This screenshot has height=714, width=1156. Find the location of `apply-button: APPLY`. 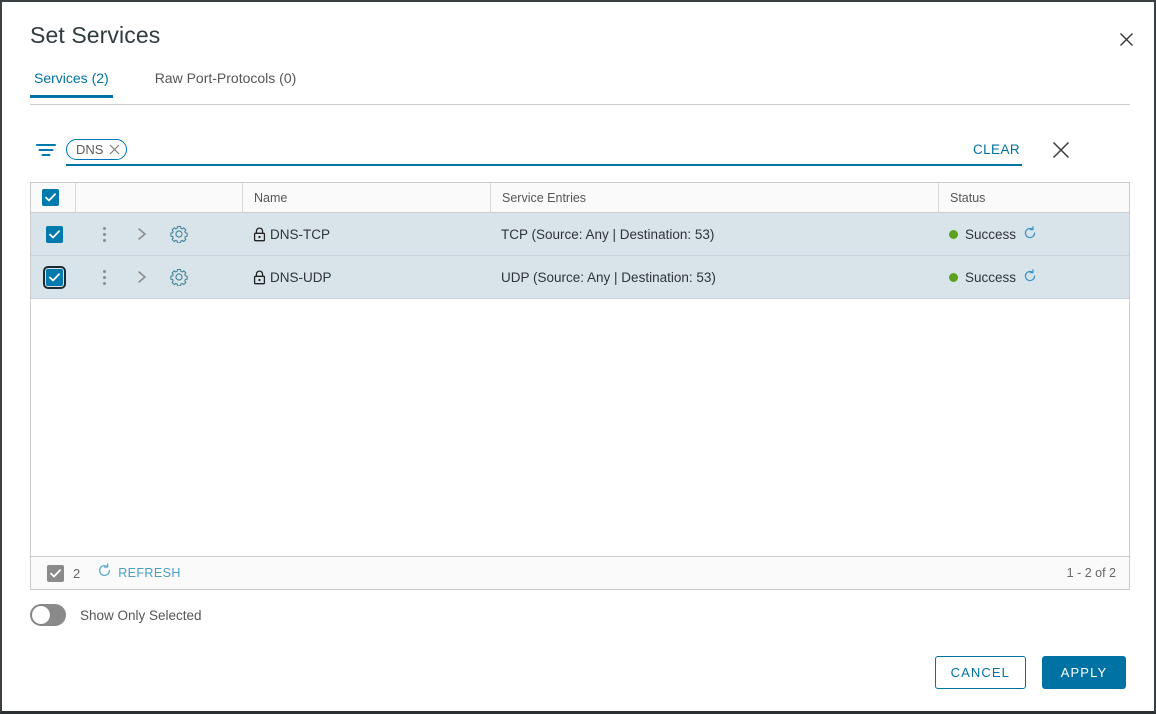

apply-button: APPLY is located at coordinates (1084, 672).